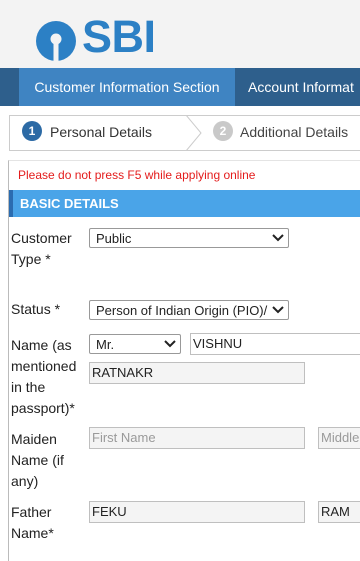  Describe the element at coordinates (182, 310) in the screenshot. I see `status-value: Person of Indian Origin (PIO)/` at that location.